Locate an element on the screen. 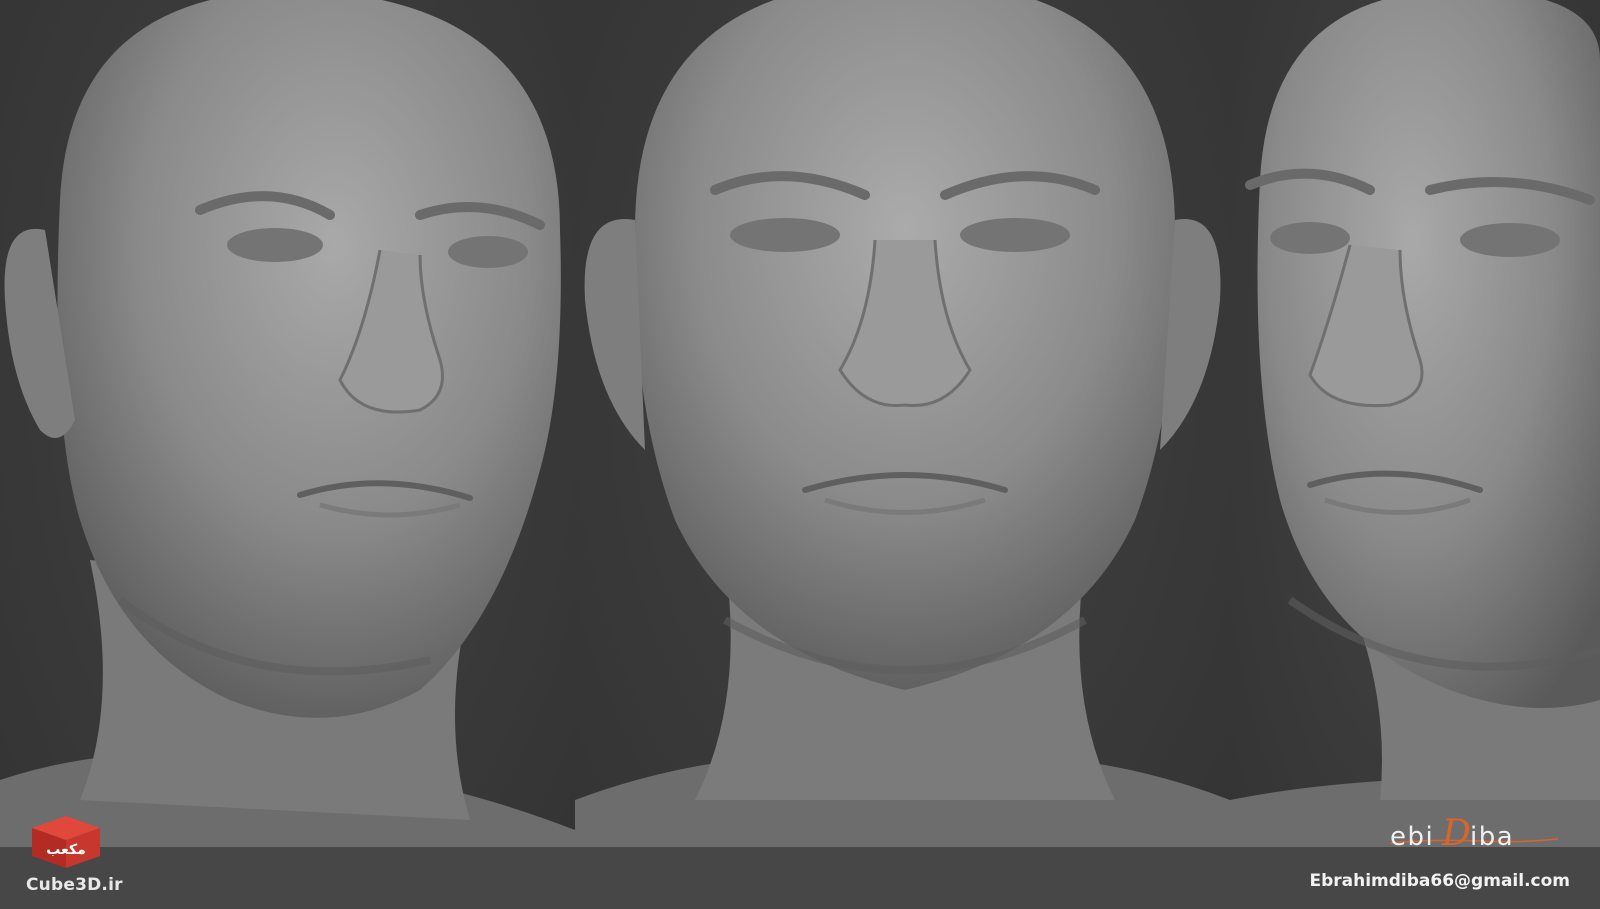 The height and width of the screenshot is (909, 1600). site-logo: مکعب Cube3D.ir is located at coordinates (74, 854).